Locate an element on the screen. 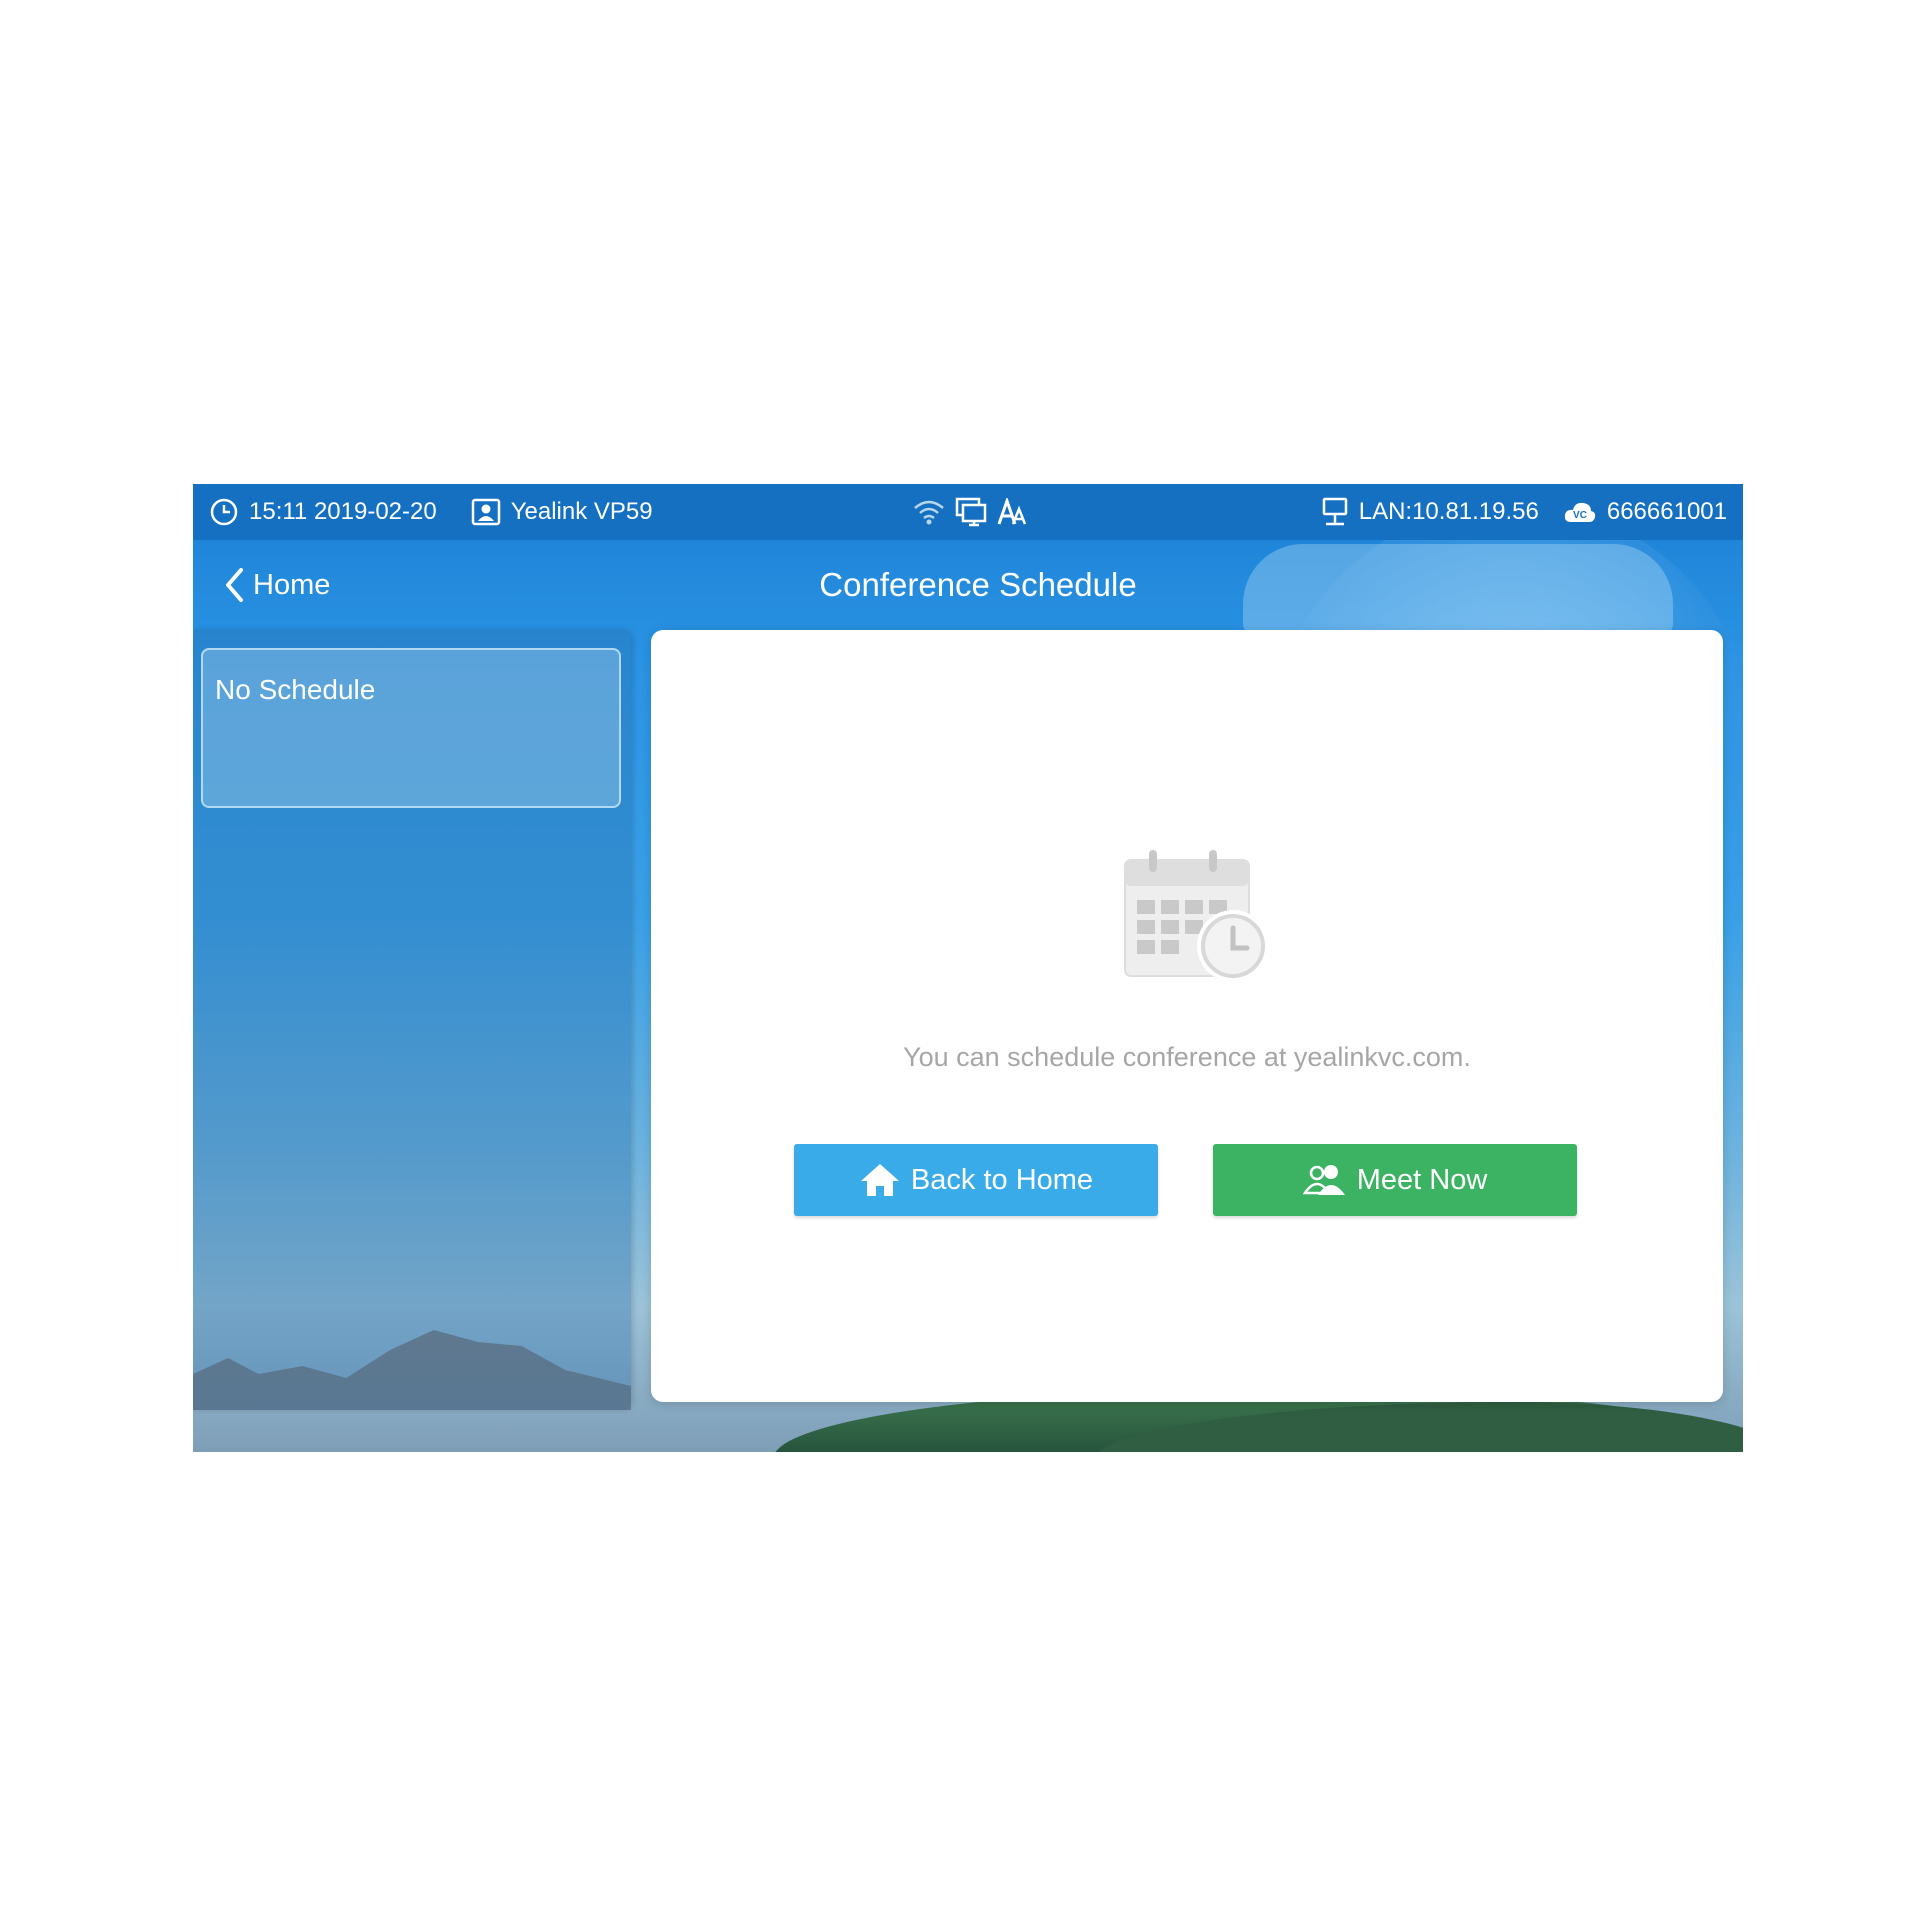 The width and height of the screenshot is (1920, 1920). back-to-home-button: Back to Home is located at coordinates (976, 1180).